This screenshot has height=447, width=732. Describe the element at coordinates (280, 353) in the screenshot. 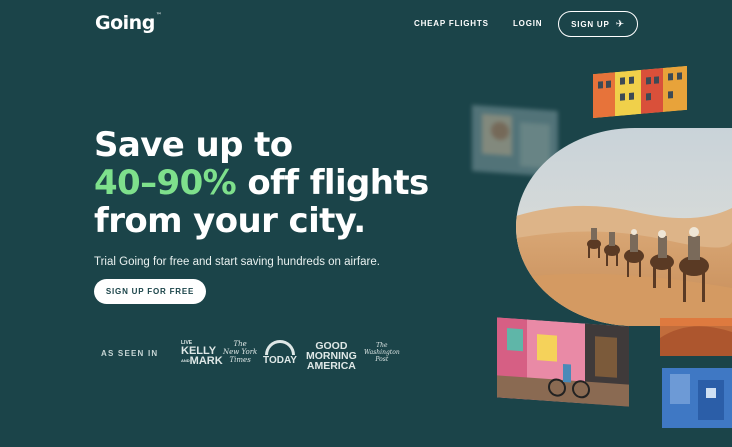

I see `today-show-logo: TODAY` at that location.